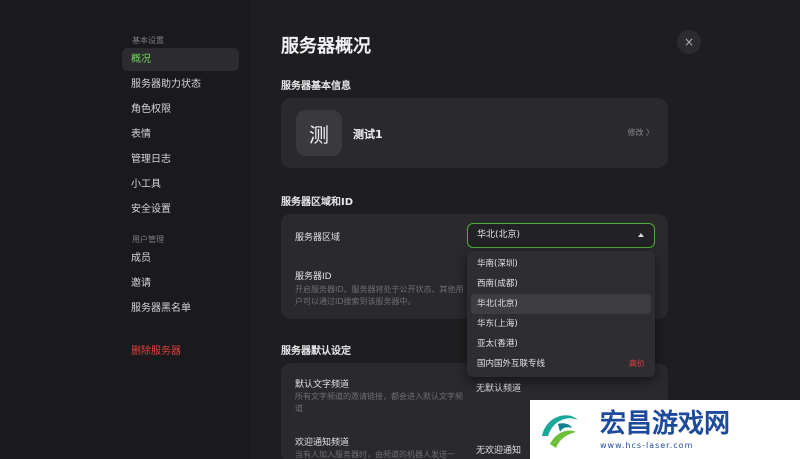 Image resolution: width=800 pixels, height=459 pixels. What do you see at coordinates (368, 134) in the screenshot?
I see `server-name: 测试1` at bounding box center [368, 134].